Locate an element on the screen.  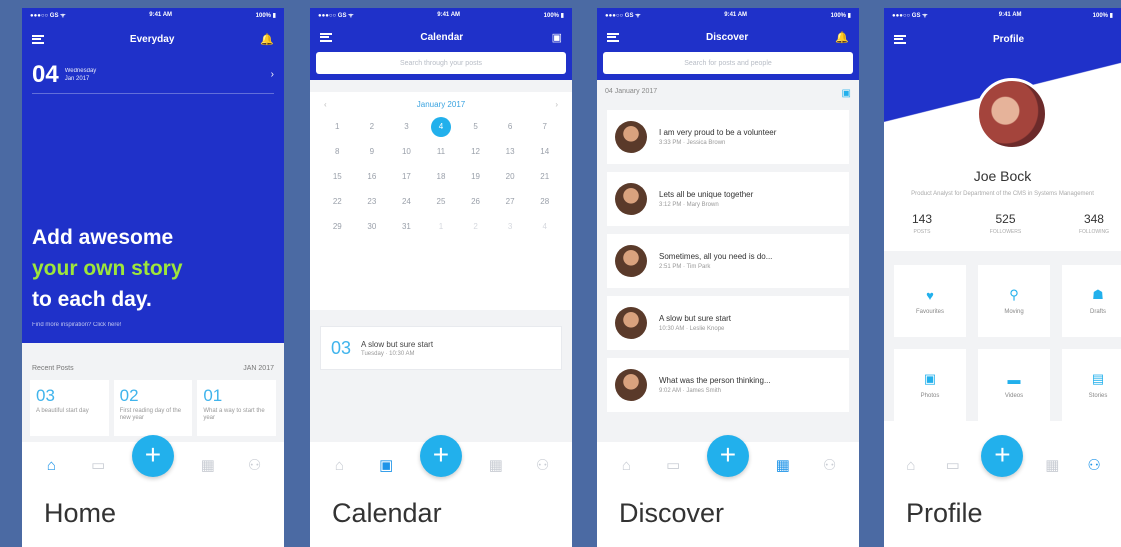
calendar-day: 29 is located at coordinates (337, 227).